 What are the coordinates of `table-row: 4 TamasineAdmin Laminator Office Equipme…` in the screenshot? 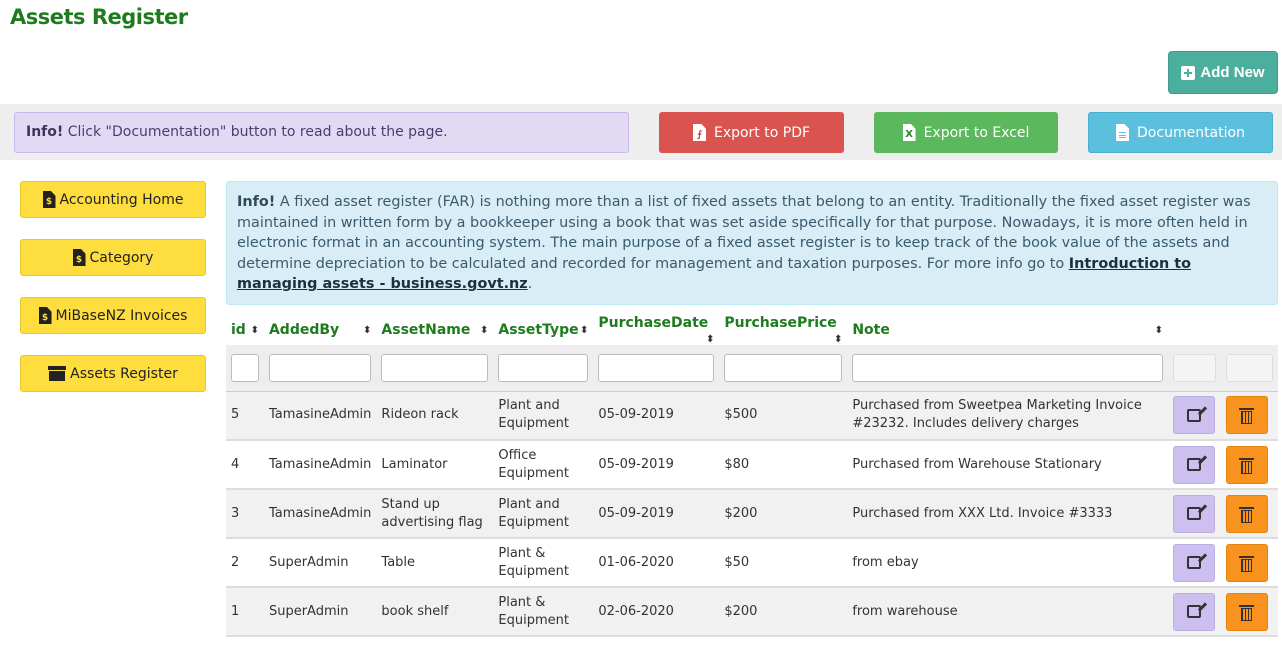 It's located at (752, 465).